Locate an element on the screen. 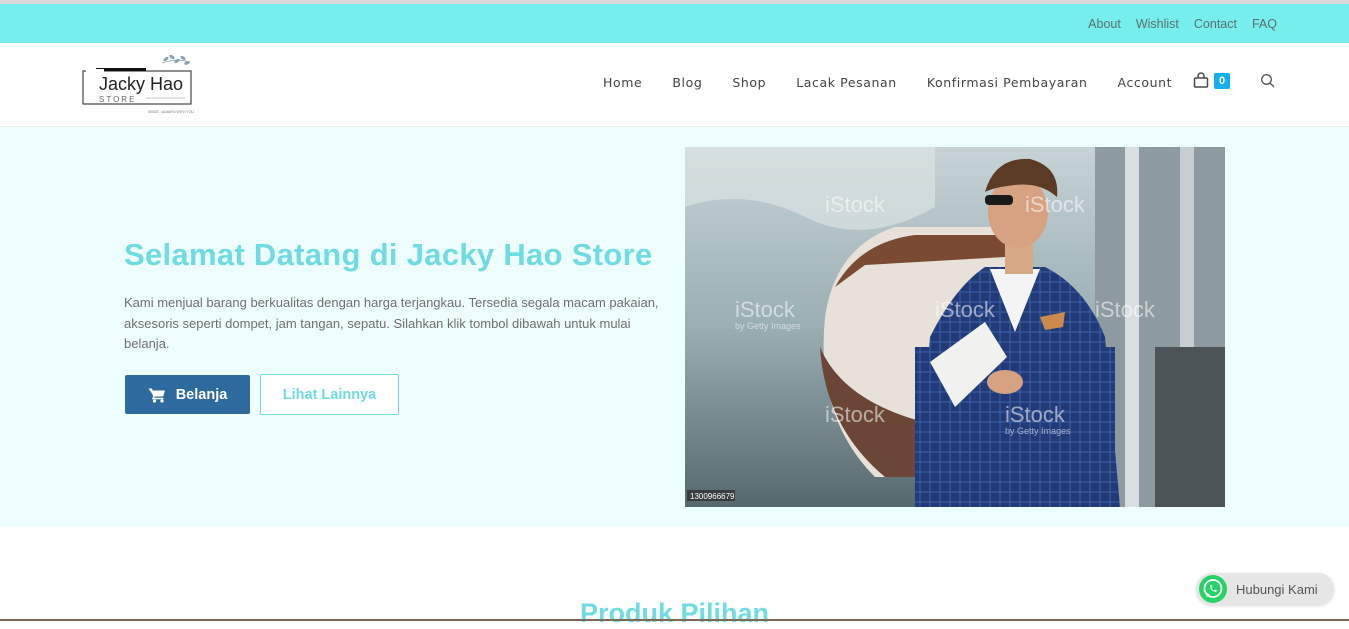  see-more-button-label: Lihat Lainnya is located at coordinates (329, 394).